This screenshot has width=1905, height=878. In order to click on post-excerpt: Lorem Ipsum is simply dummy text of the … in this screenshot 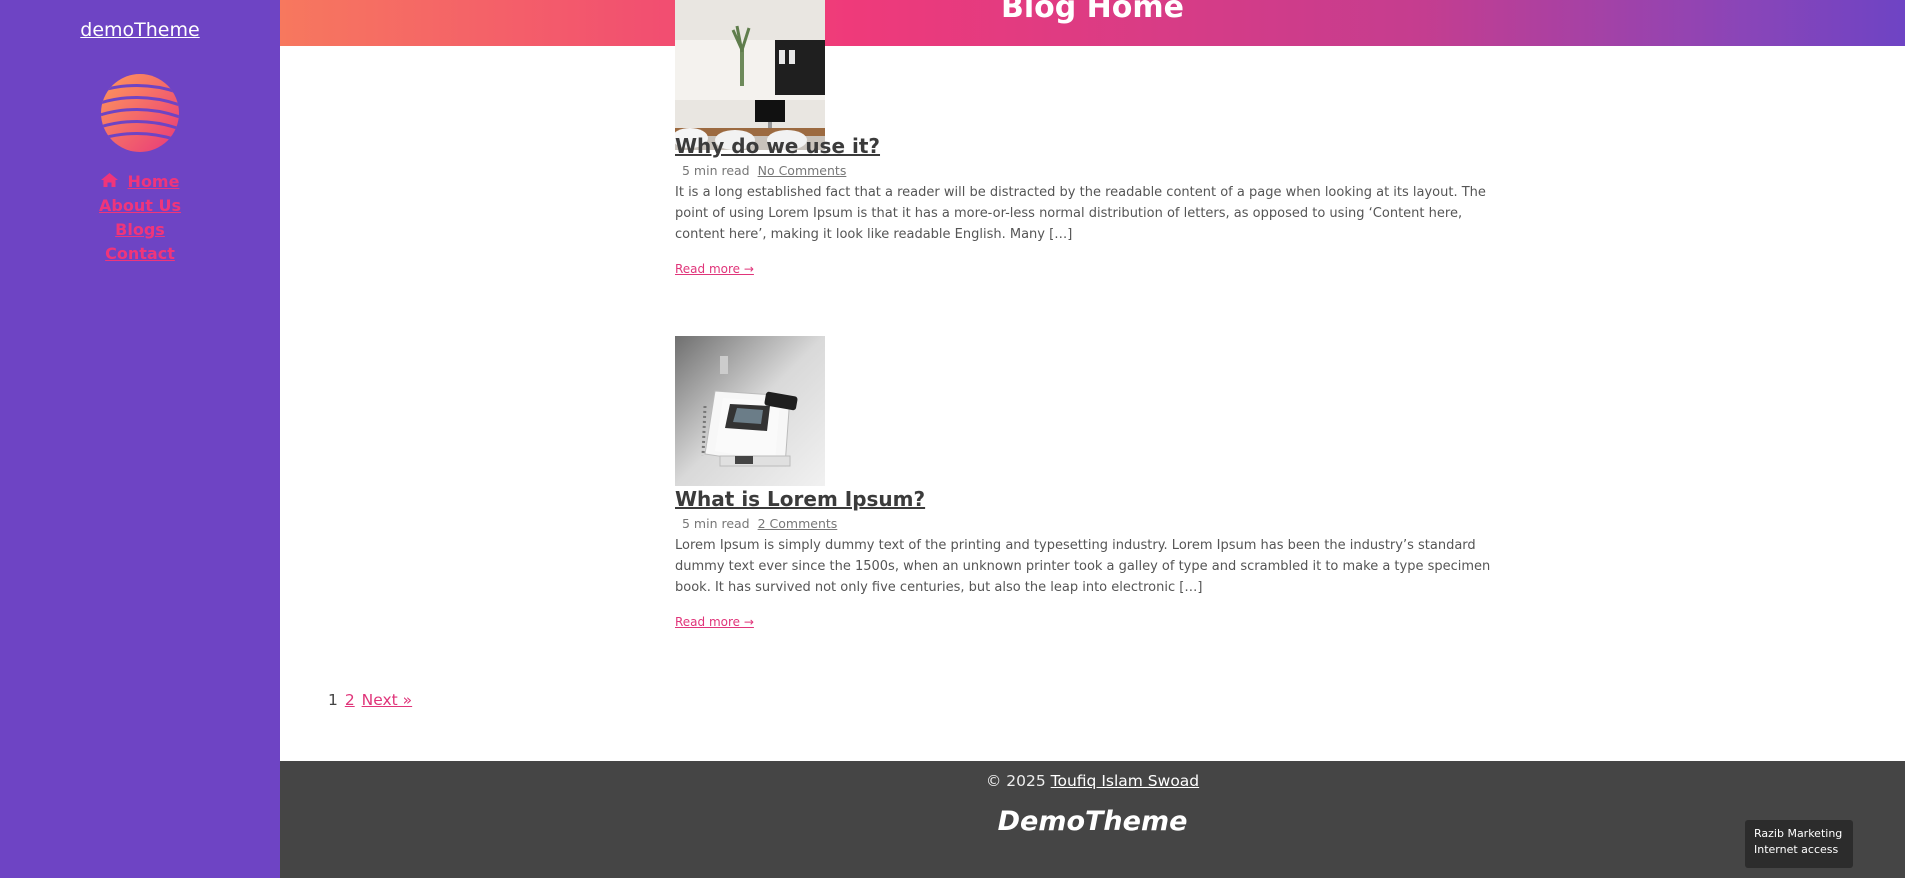, I will do `click(1083, 566)`.